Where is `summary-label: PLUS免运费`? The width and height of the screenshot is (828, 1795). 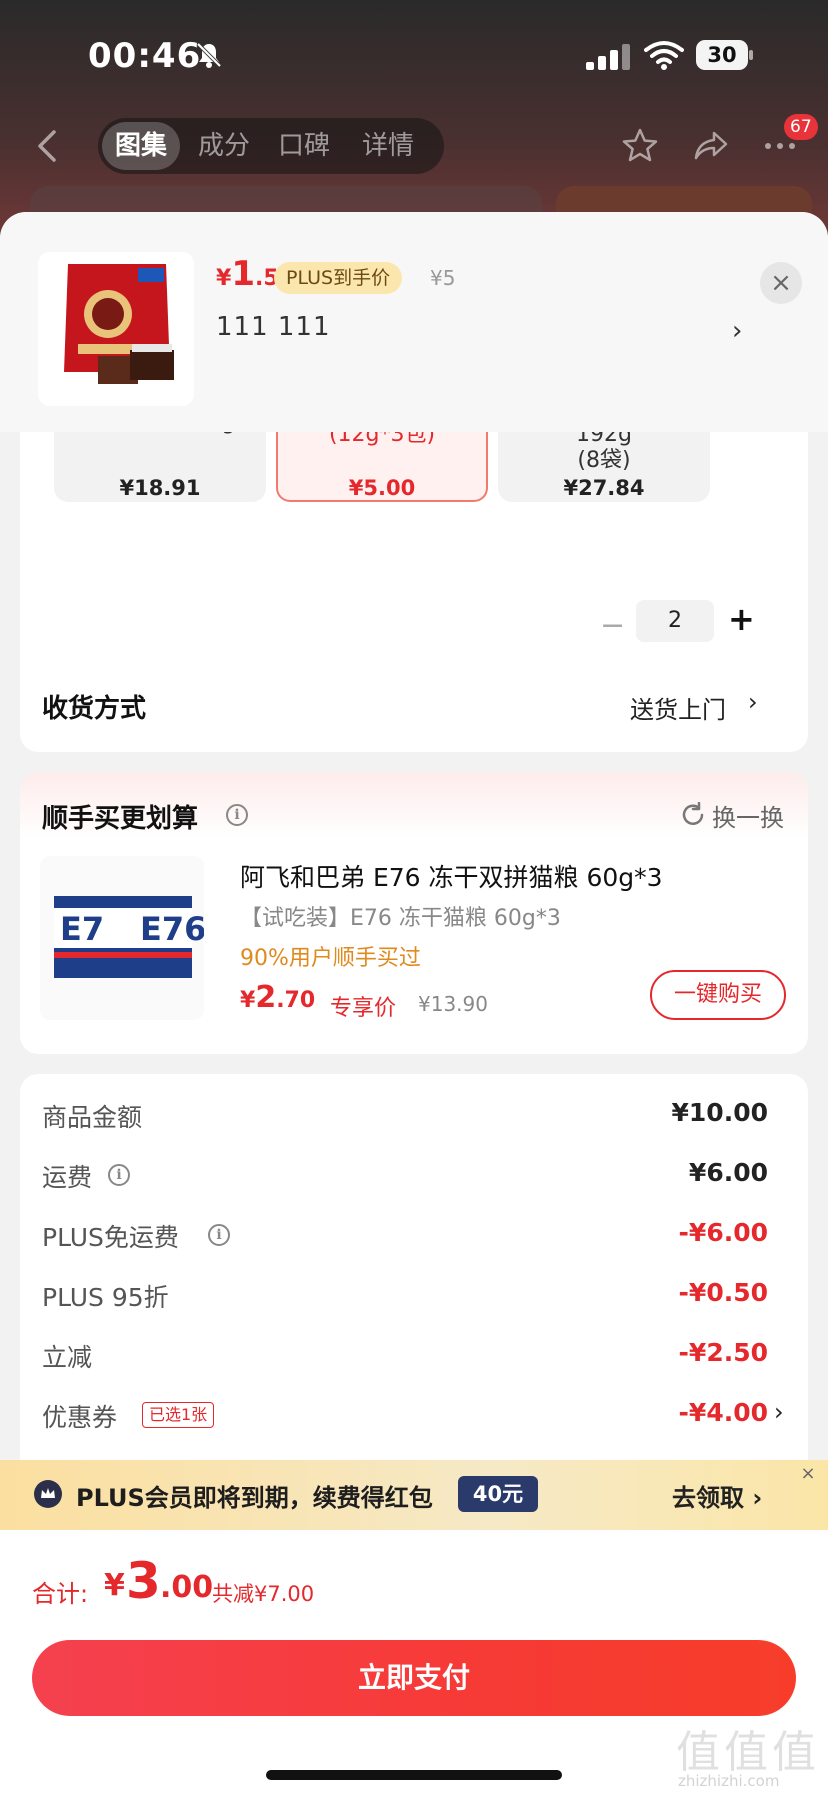
summary-label: PLUS免运费 is located at coordinates (110, 1237).